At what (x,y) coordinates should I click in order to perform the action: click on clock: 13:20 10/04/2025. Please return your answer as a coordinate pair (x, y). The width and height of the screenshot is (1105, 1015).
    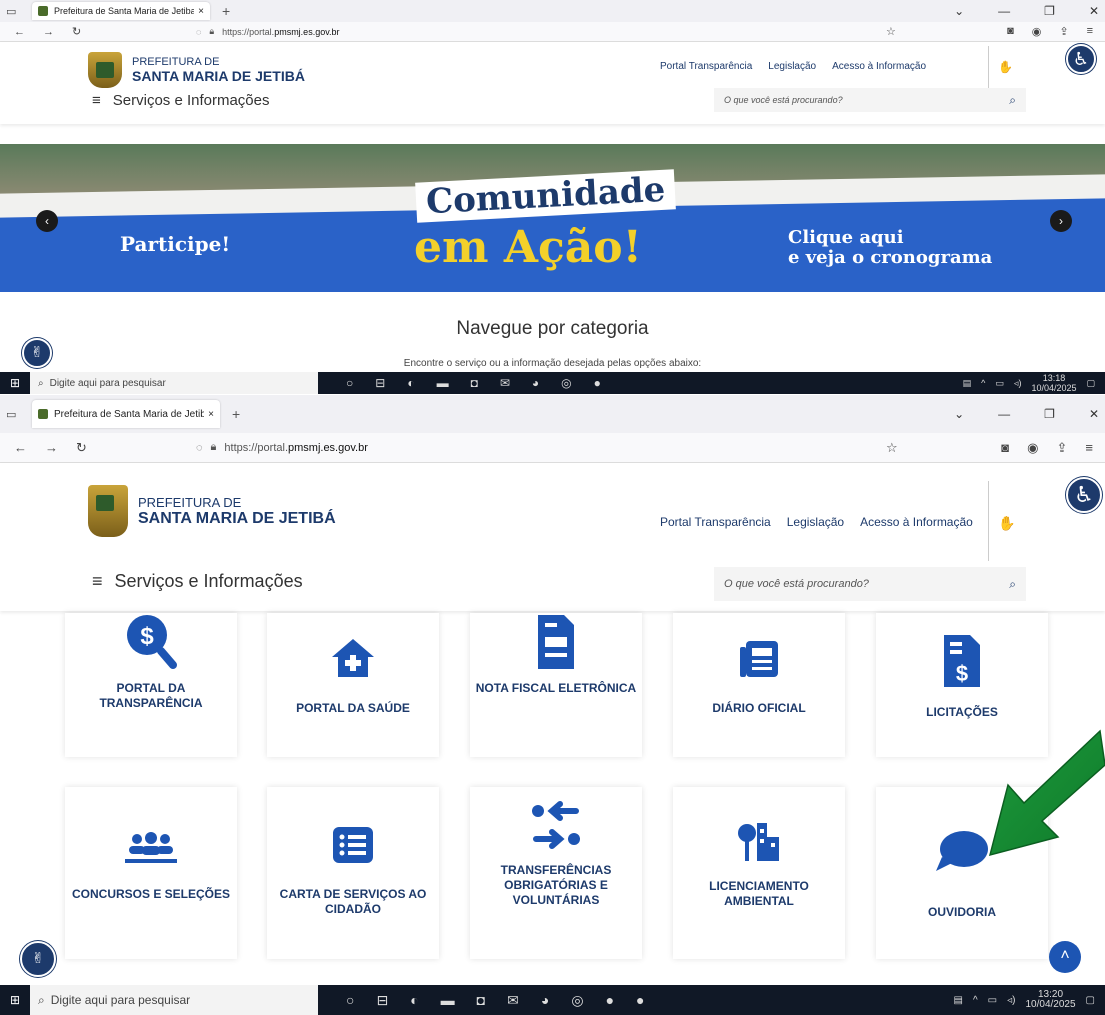
    Looking at the image, I should click on (1050, 1000).